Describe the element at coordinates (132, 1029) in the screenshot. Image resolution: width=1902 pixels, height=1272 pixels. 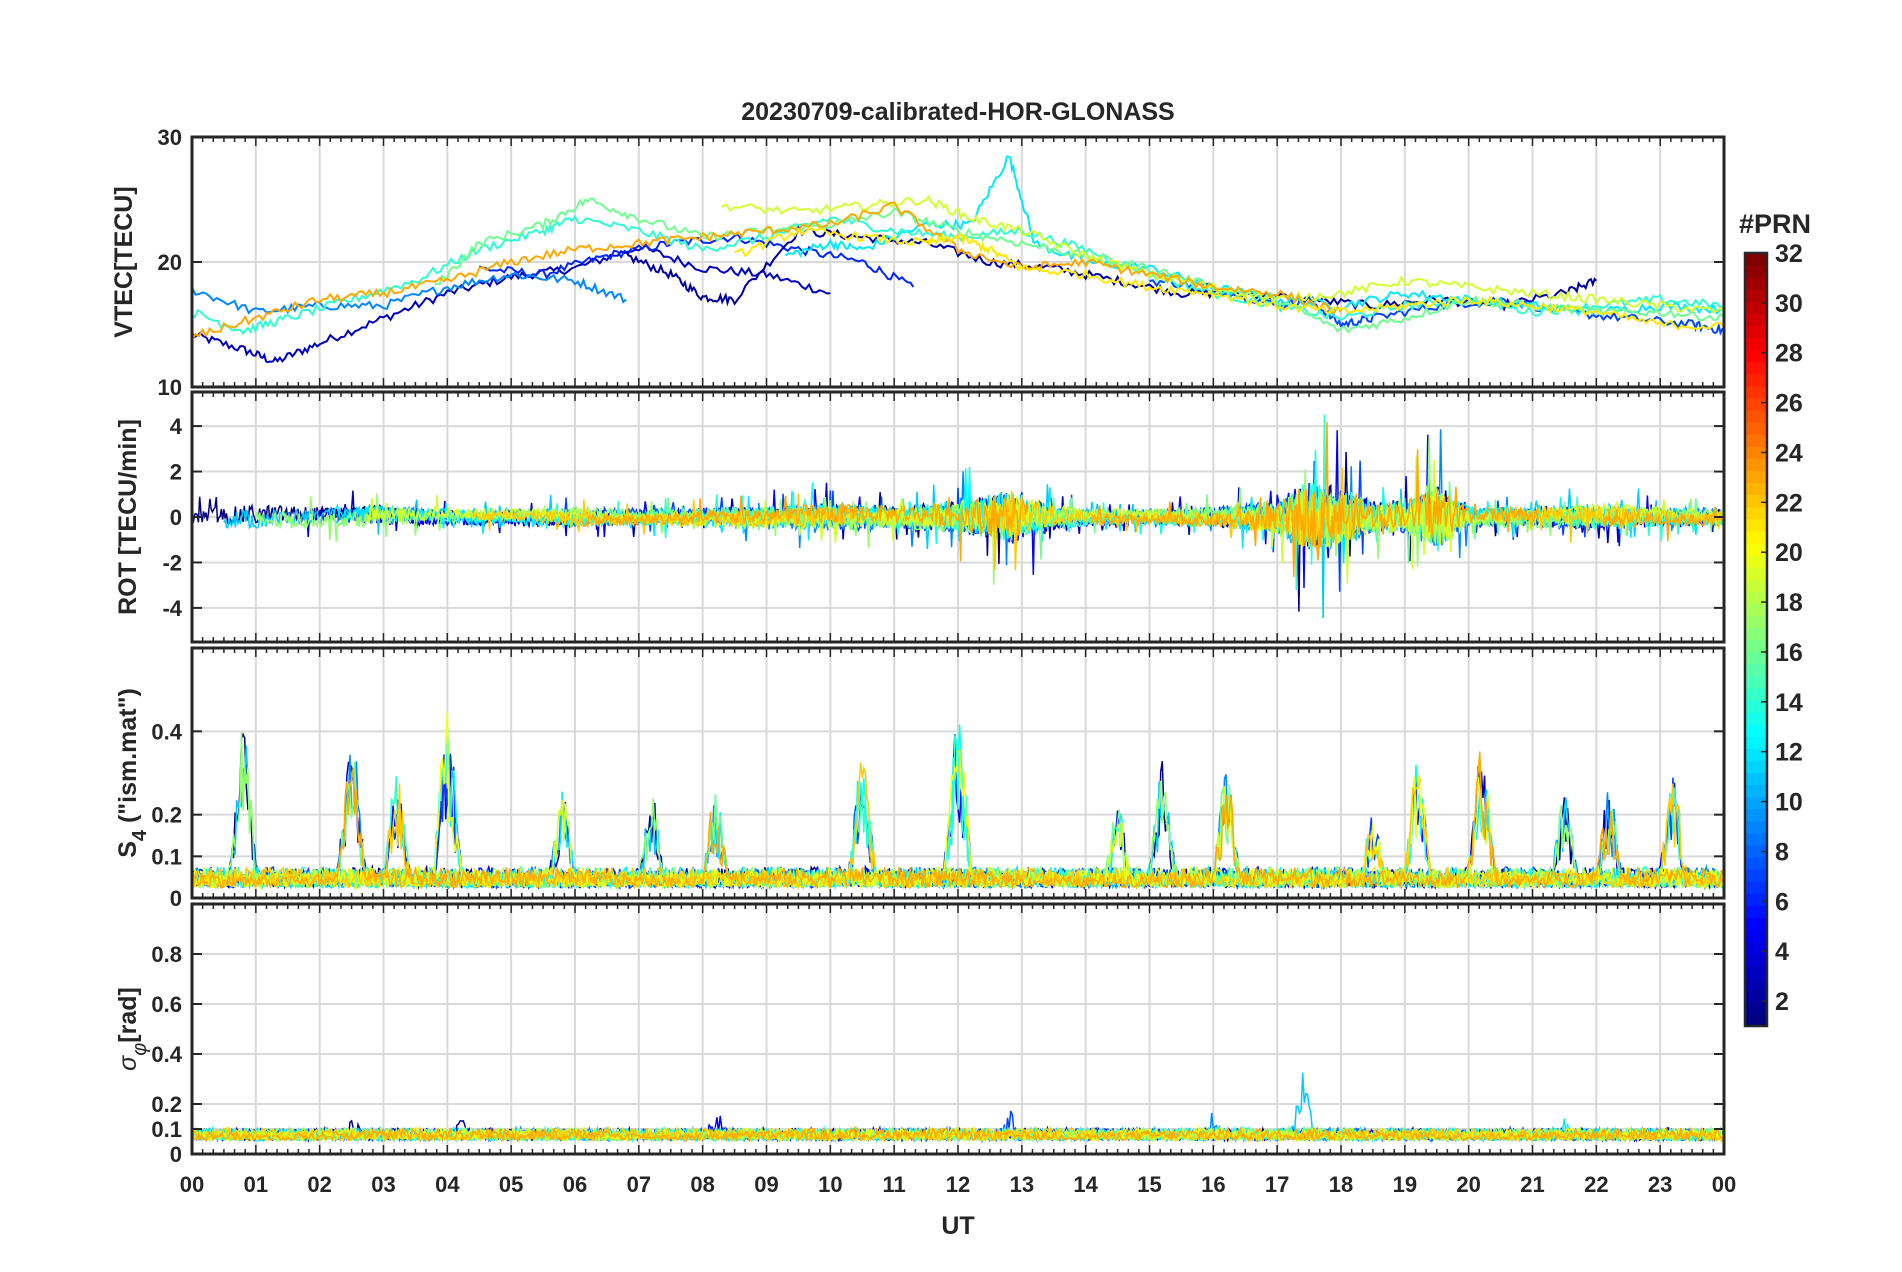
I see `y-axis-label: σφ[rad]` at that location.